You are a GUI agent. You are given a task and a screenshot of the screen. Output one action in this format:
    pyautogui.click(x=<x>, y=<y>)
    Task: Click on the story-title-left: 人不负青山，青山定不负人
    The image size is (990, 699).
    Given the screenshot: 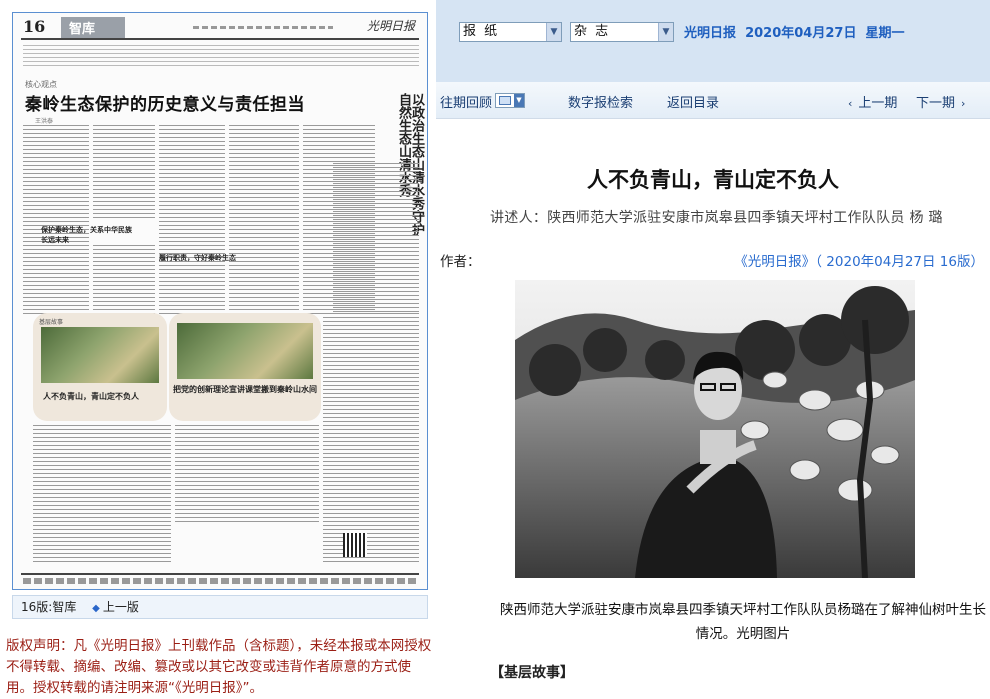 What is the action you would take?
    pyautogui.click(x=91, y=396)
    